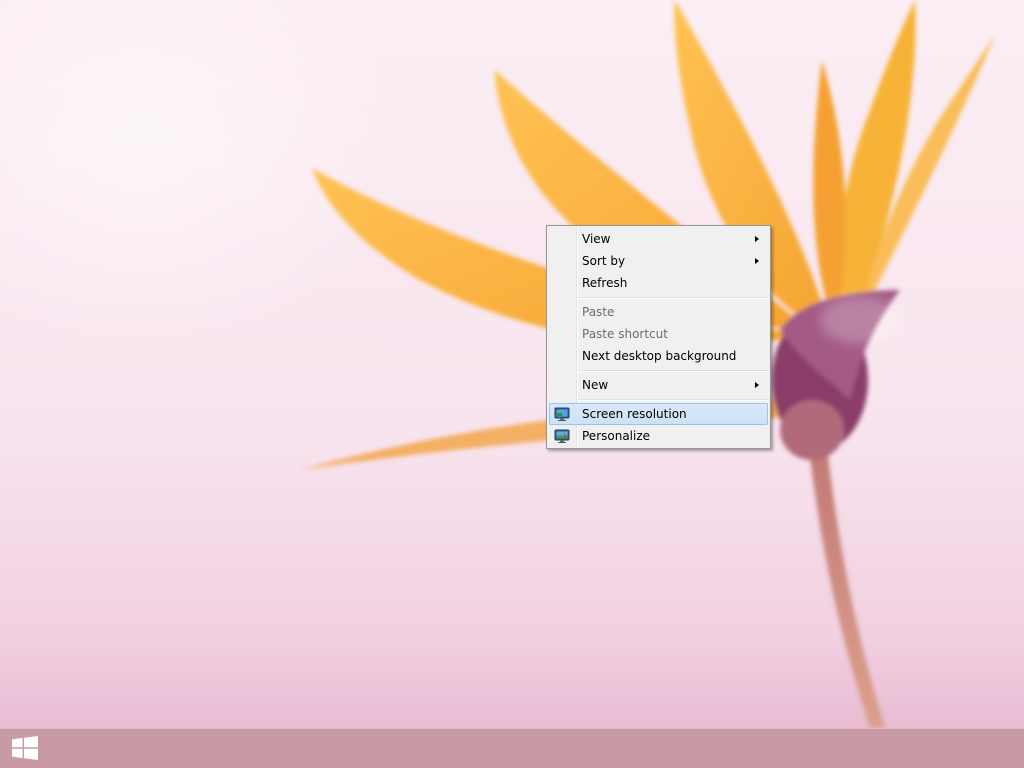  What do you see at coordinates (604, 261) in the screenshot?
I see `menu-item-label: Sort by` at bounding box center [604, 261].